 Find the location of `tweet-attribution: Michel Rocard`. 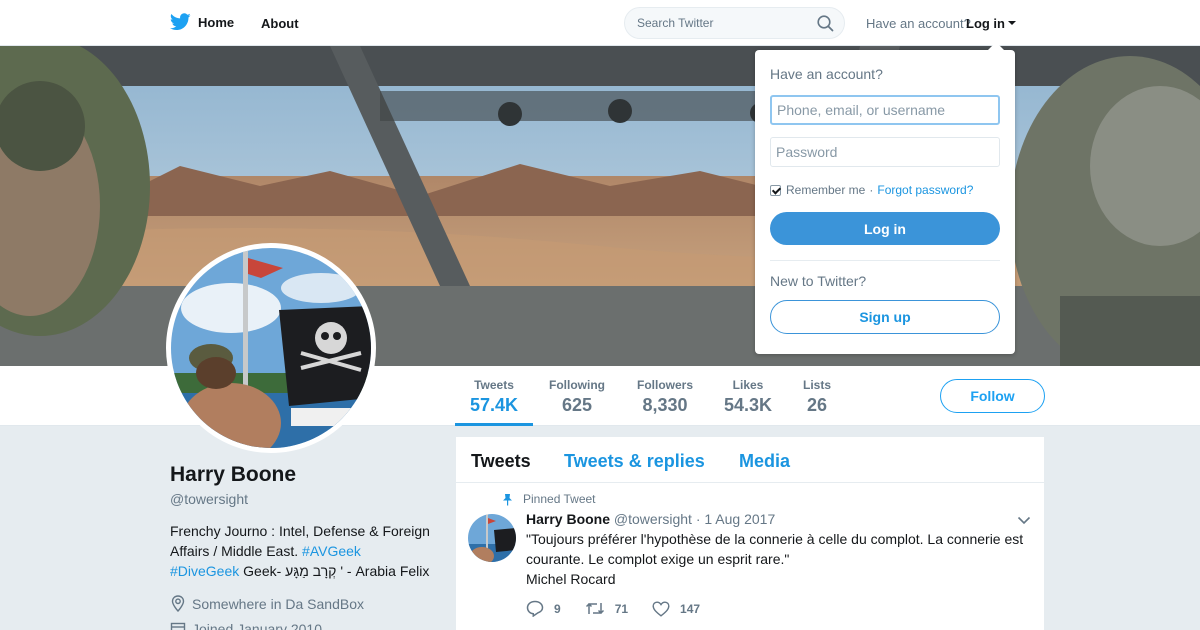

tweet-attribution: Michel Rocard is located at coordinates (571, 579).